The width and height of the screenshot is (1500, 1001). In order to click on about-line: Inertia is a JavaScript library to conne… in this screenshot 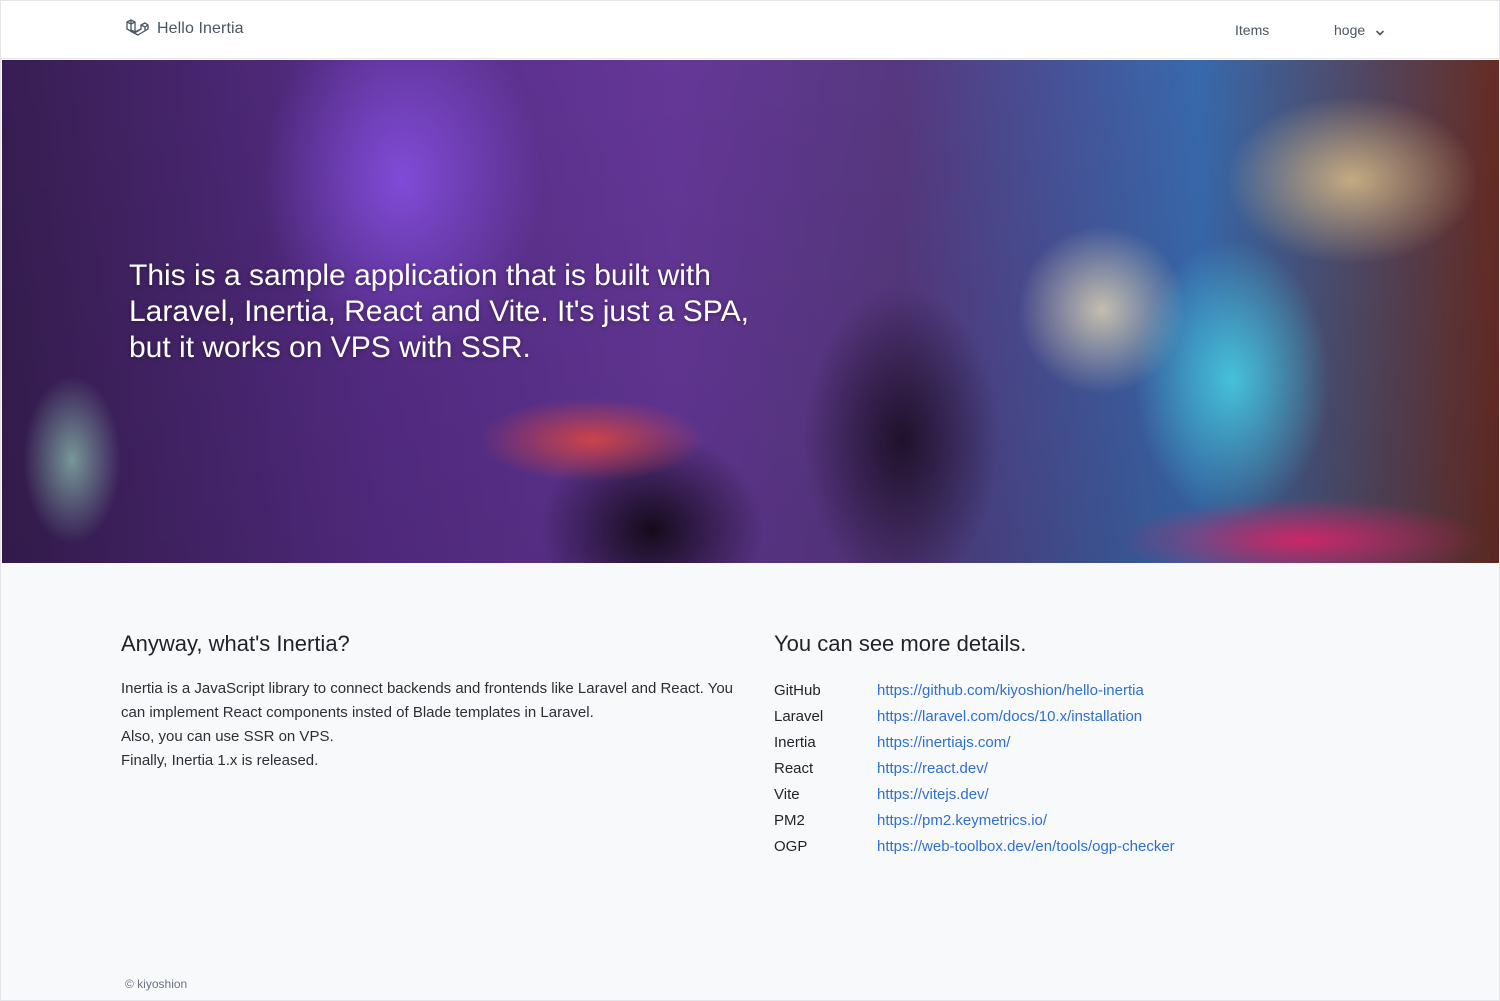, I will do `click(427, 700)`.